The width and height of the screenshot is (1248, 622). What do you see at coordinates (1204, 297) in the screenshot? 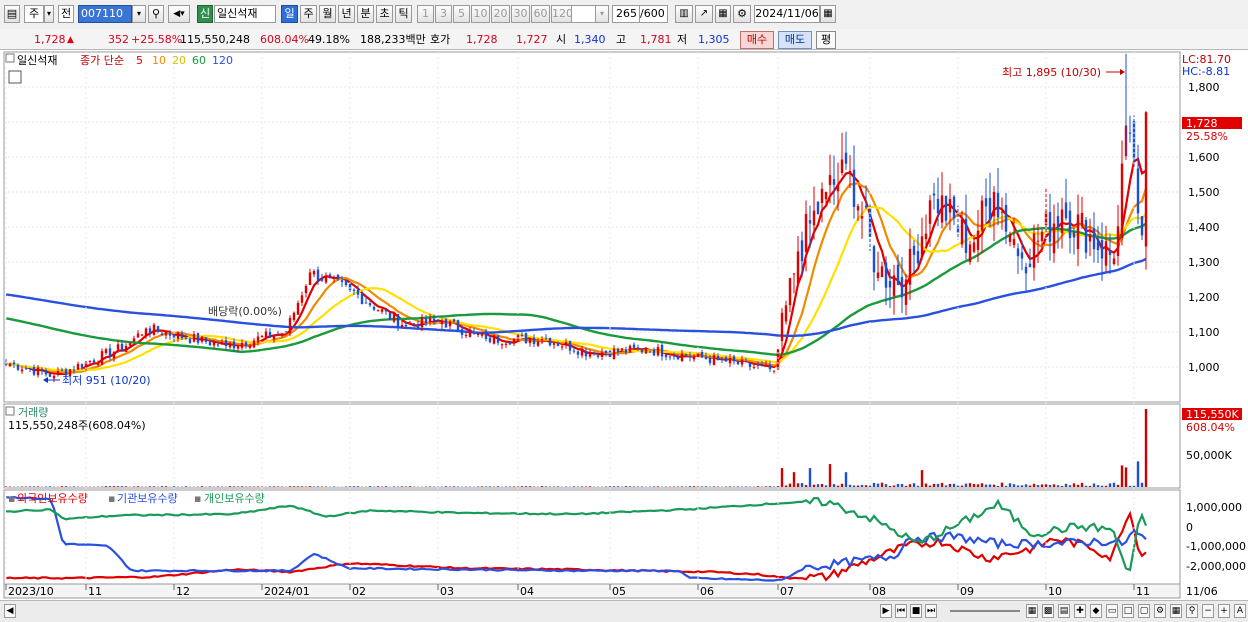
I see `price-tick-label: 1,200` at bounding box center [1204, 297].